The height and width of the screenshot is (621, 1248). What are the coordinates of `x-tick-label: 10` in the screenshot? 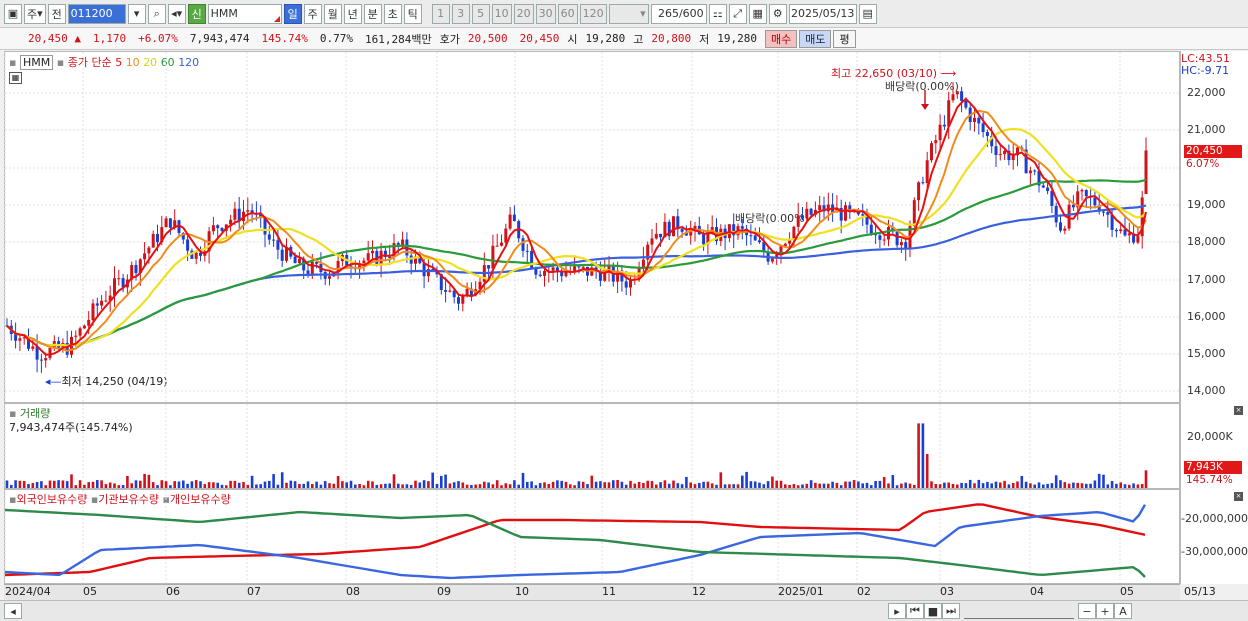 It's located at (522, 591).